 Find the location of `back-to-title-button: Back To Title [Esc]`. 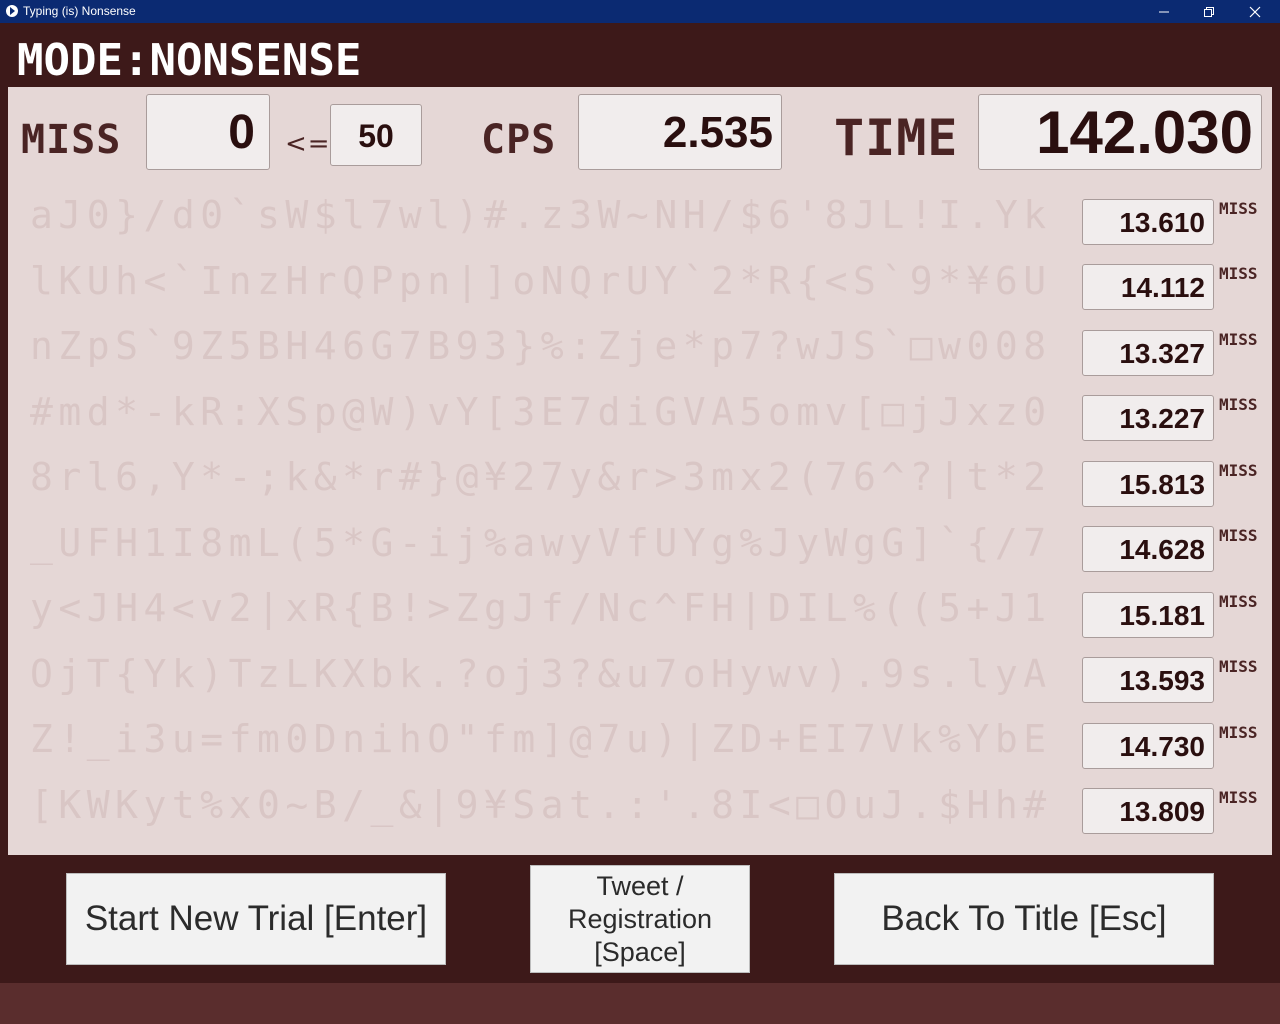

back-to-title-button: Back To Title [Esc] is located at coordinates (1024, 919).